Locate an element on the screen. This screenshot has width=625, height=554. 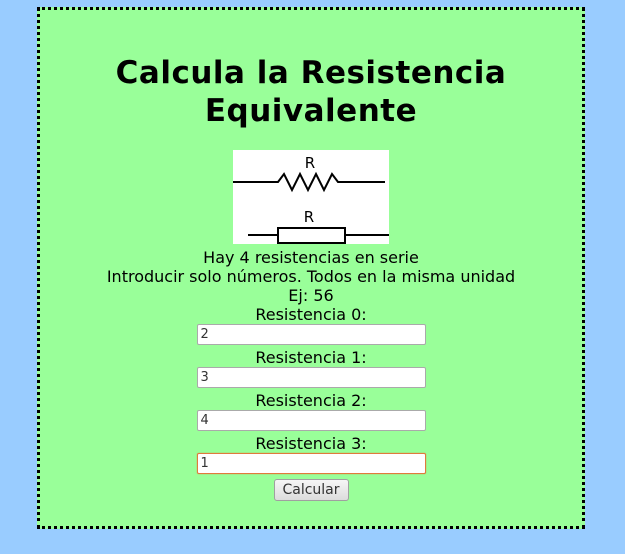
example-text: Ej: 56 is located at coordinates (311, 295).